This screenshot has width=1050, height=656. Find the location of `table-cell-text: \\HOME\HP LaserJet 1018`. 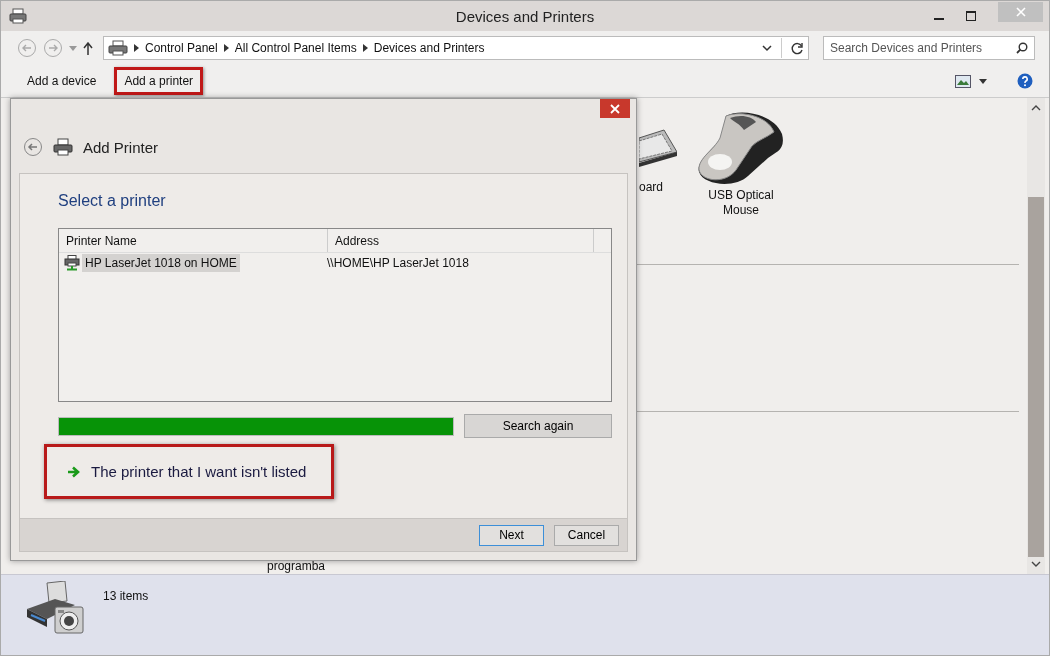

table-cell-text: \\HOME\HP LaserJet 1018 is located at coordinates (397, 263).